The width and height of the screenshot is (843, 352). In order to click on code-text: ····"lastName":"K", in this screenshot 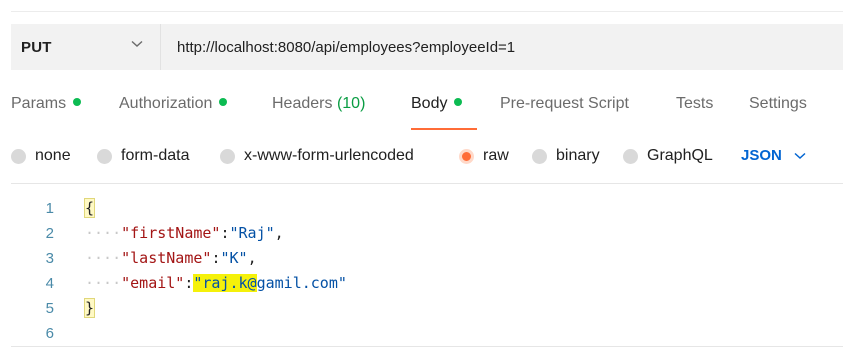, I will do `click(171, 258)`.